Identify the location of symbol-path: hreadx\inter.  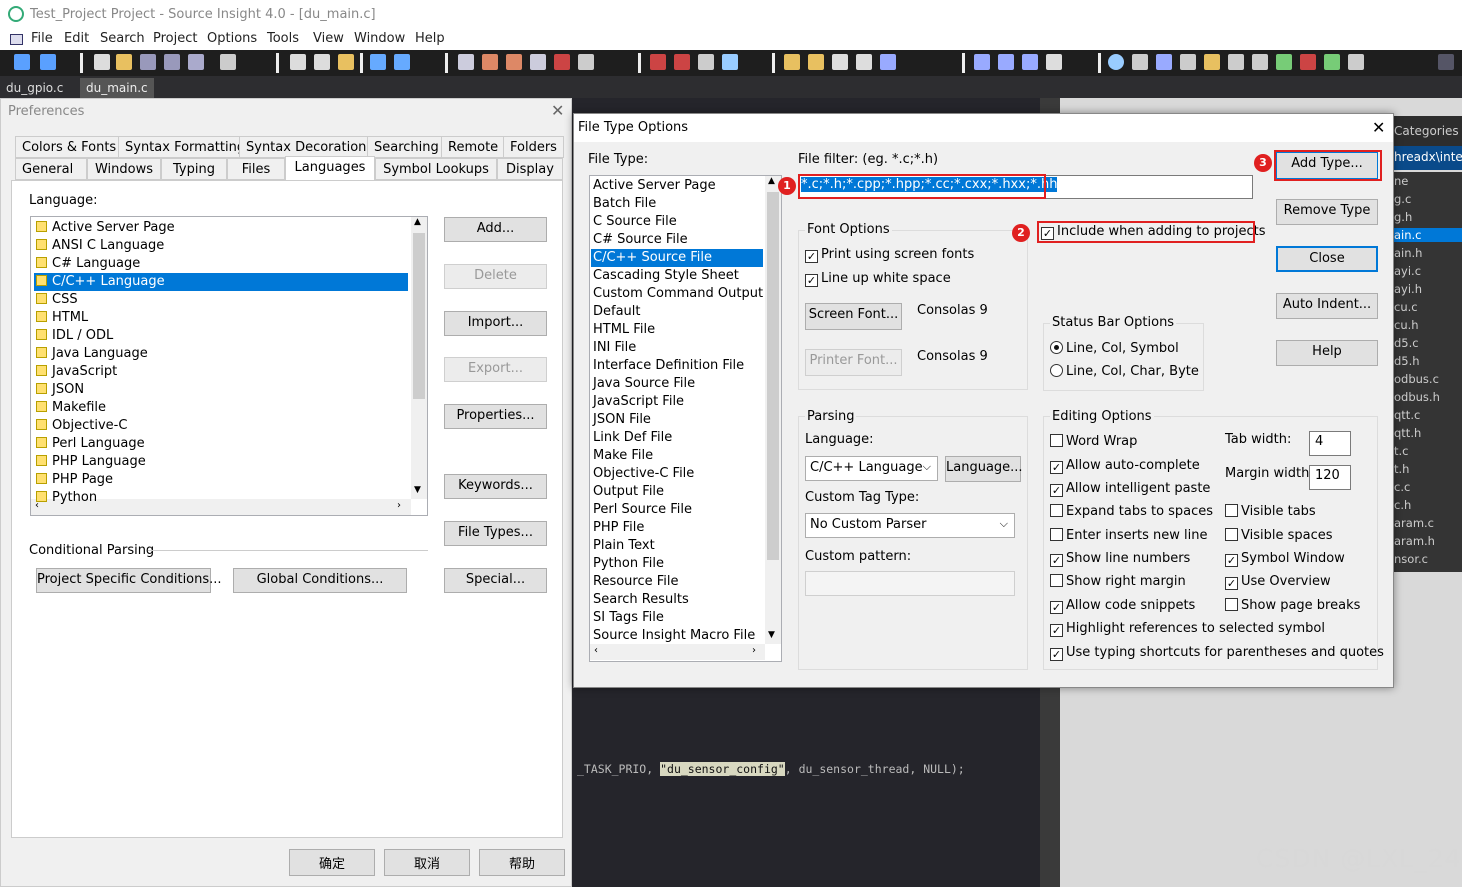
(1426, 158).